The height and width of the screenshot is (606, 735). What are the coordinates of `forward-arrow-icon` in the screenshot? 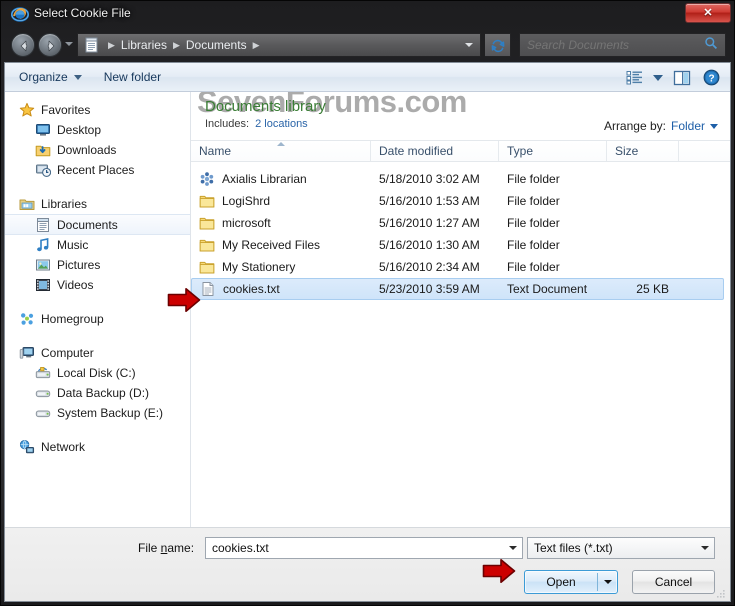 It's located at (51, 46).